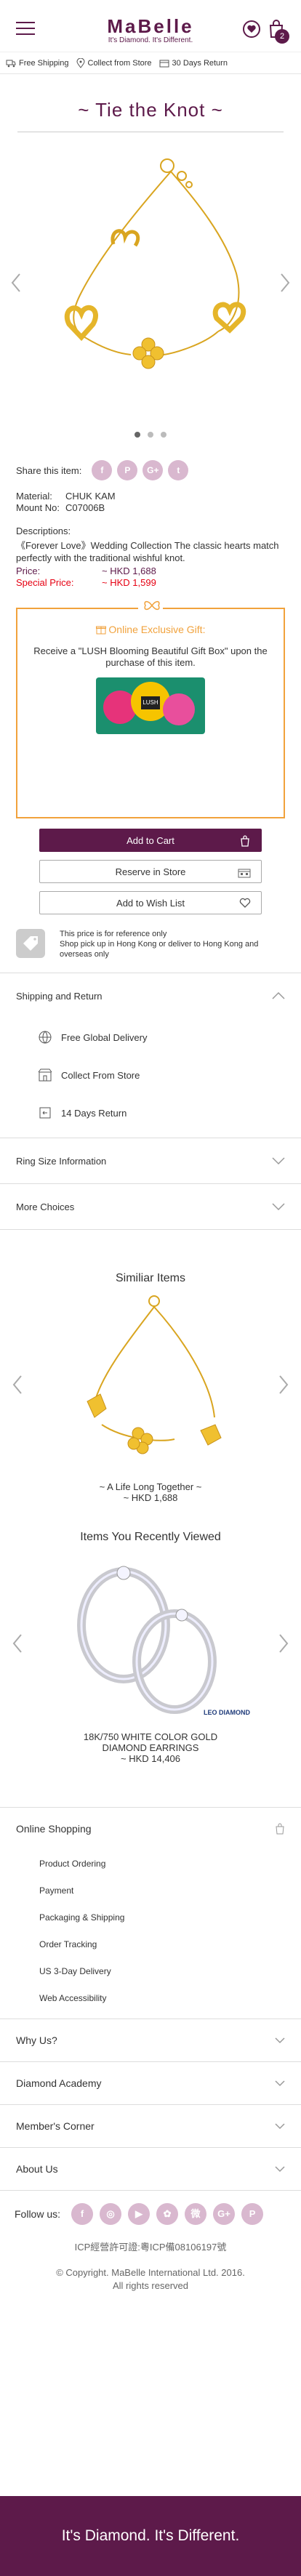  I want to click on shop-icon, so click(45, 1075).